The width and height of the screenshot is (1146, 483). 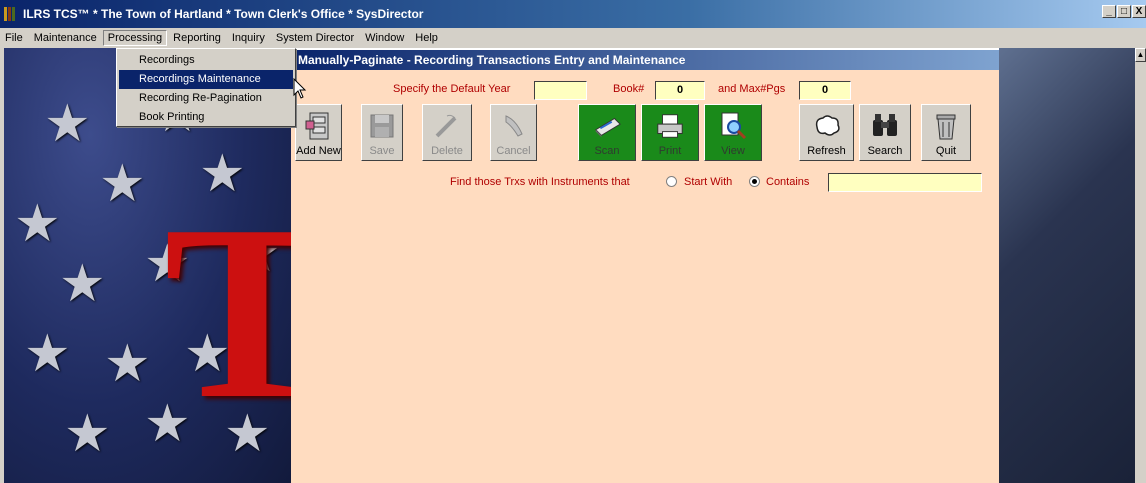 I want to click on app-logo-icon, so click(x=12, y=14).